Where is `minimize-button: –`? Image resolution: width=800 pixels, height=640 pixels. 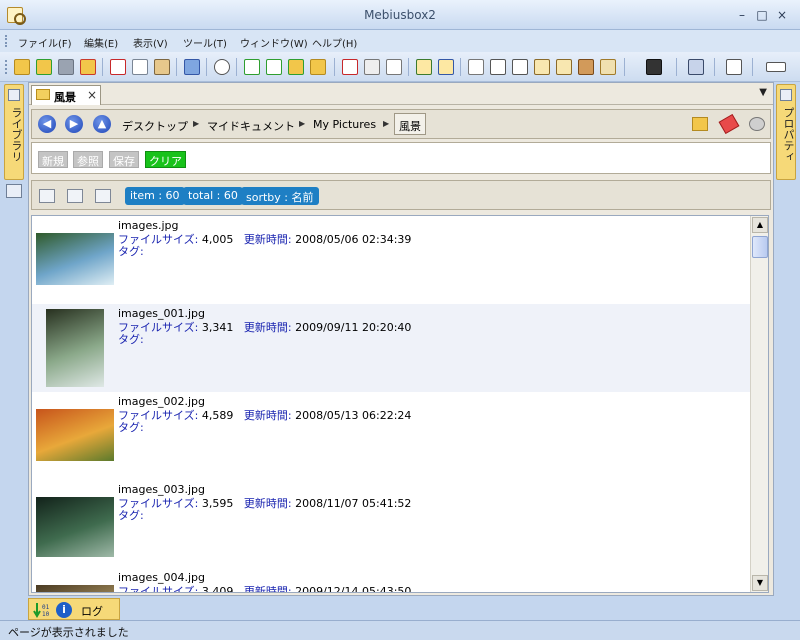
minimize-button: – is located at coordinates (742, 15).